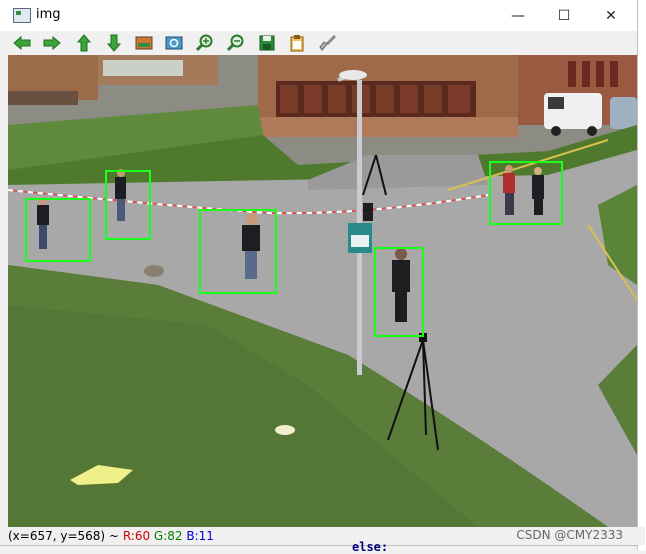 This screenshot has height=554, width=646. What do you see at coordinates (63, 536) in the screenshot?
I see `cursor-coords: (x=657, y=568) ~` at bounding box center [63, 536].